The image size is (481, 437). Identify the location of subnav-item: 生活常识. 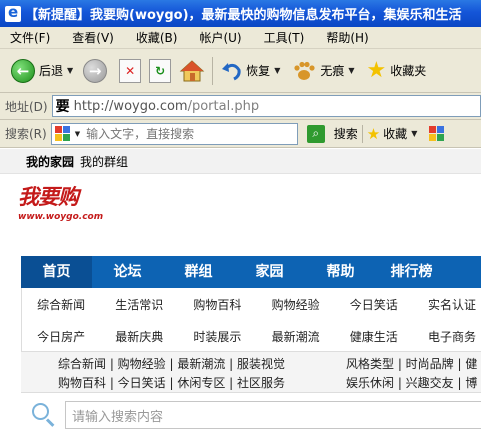
(139, 304).